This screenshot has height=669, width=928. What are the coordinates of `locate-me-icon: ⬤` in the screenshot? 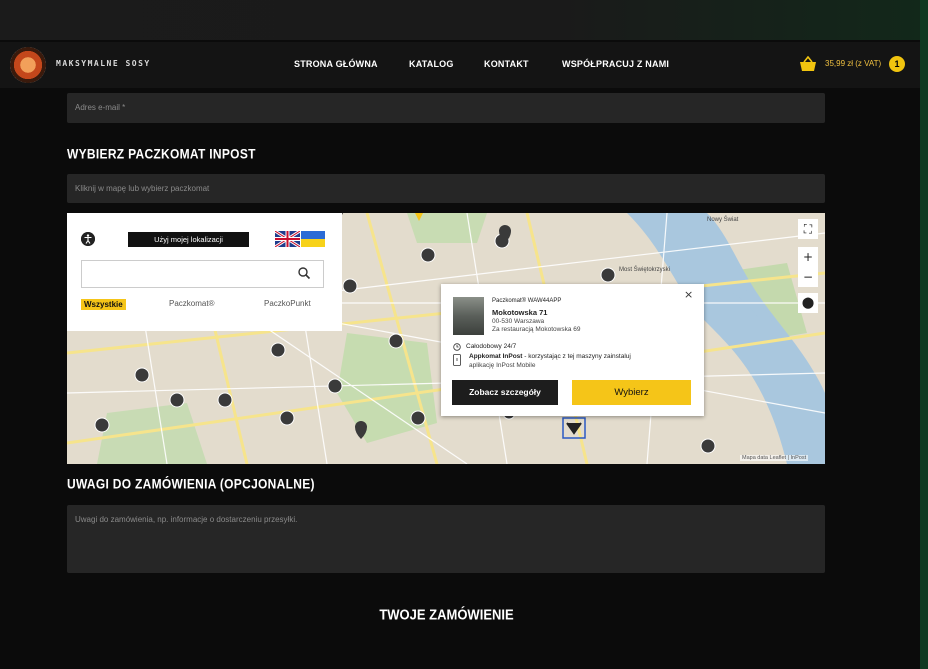 It's located at (808, 303).